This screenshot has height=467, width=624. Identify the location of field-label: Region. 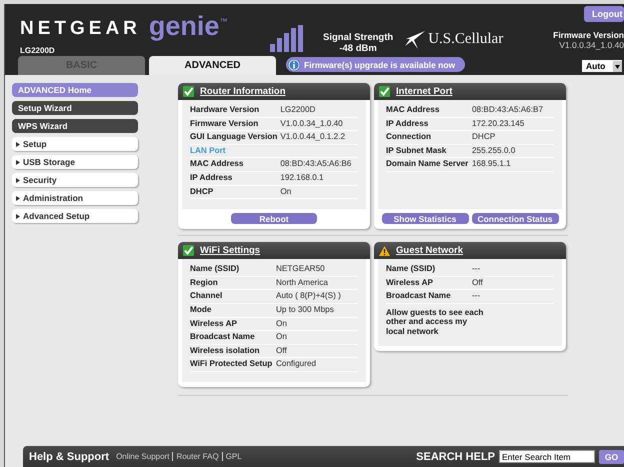
(233, 283).